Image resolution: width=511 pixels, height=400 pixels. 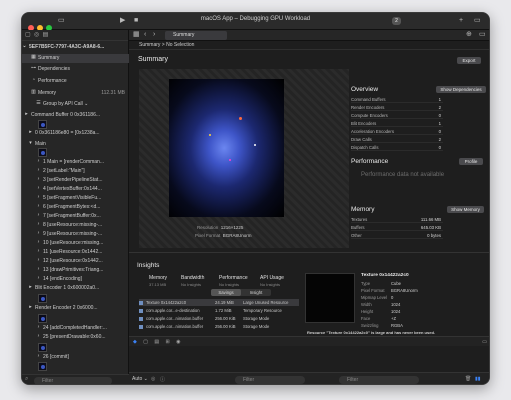 I want to click on gpu-counter-icon: ⊞, so click(x=168, y=342).